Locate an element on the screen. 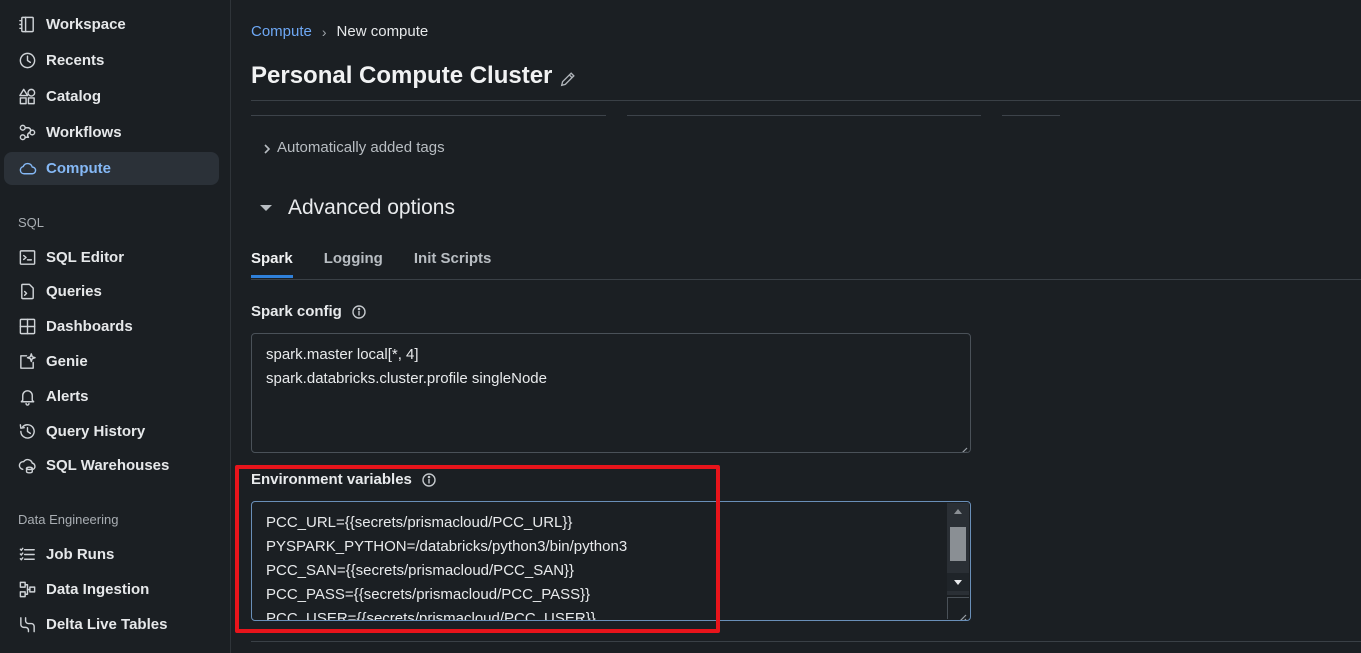  sidebar-item-sql-editor: SQL Editor is located at coordinates (111, 257).